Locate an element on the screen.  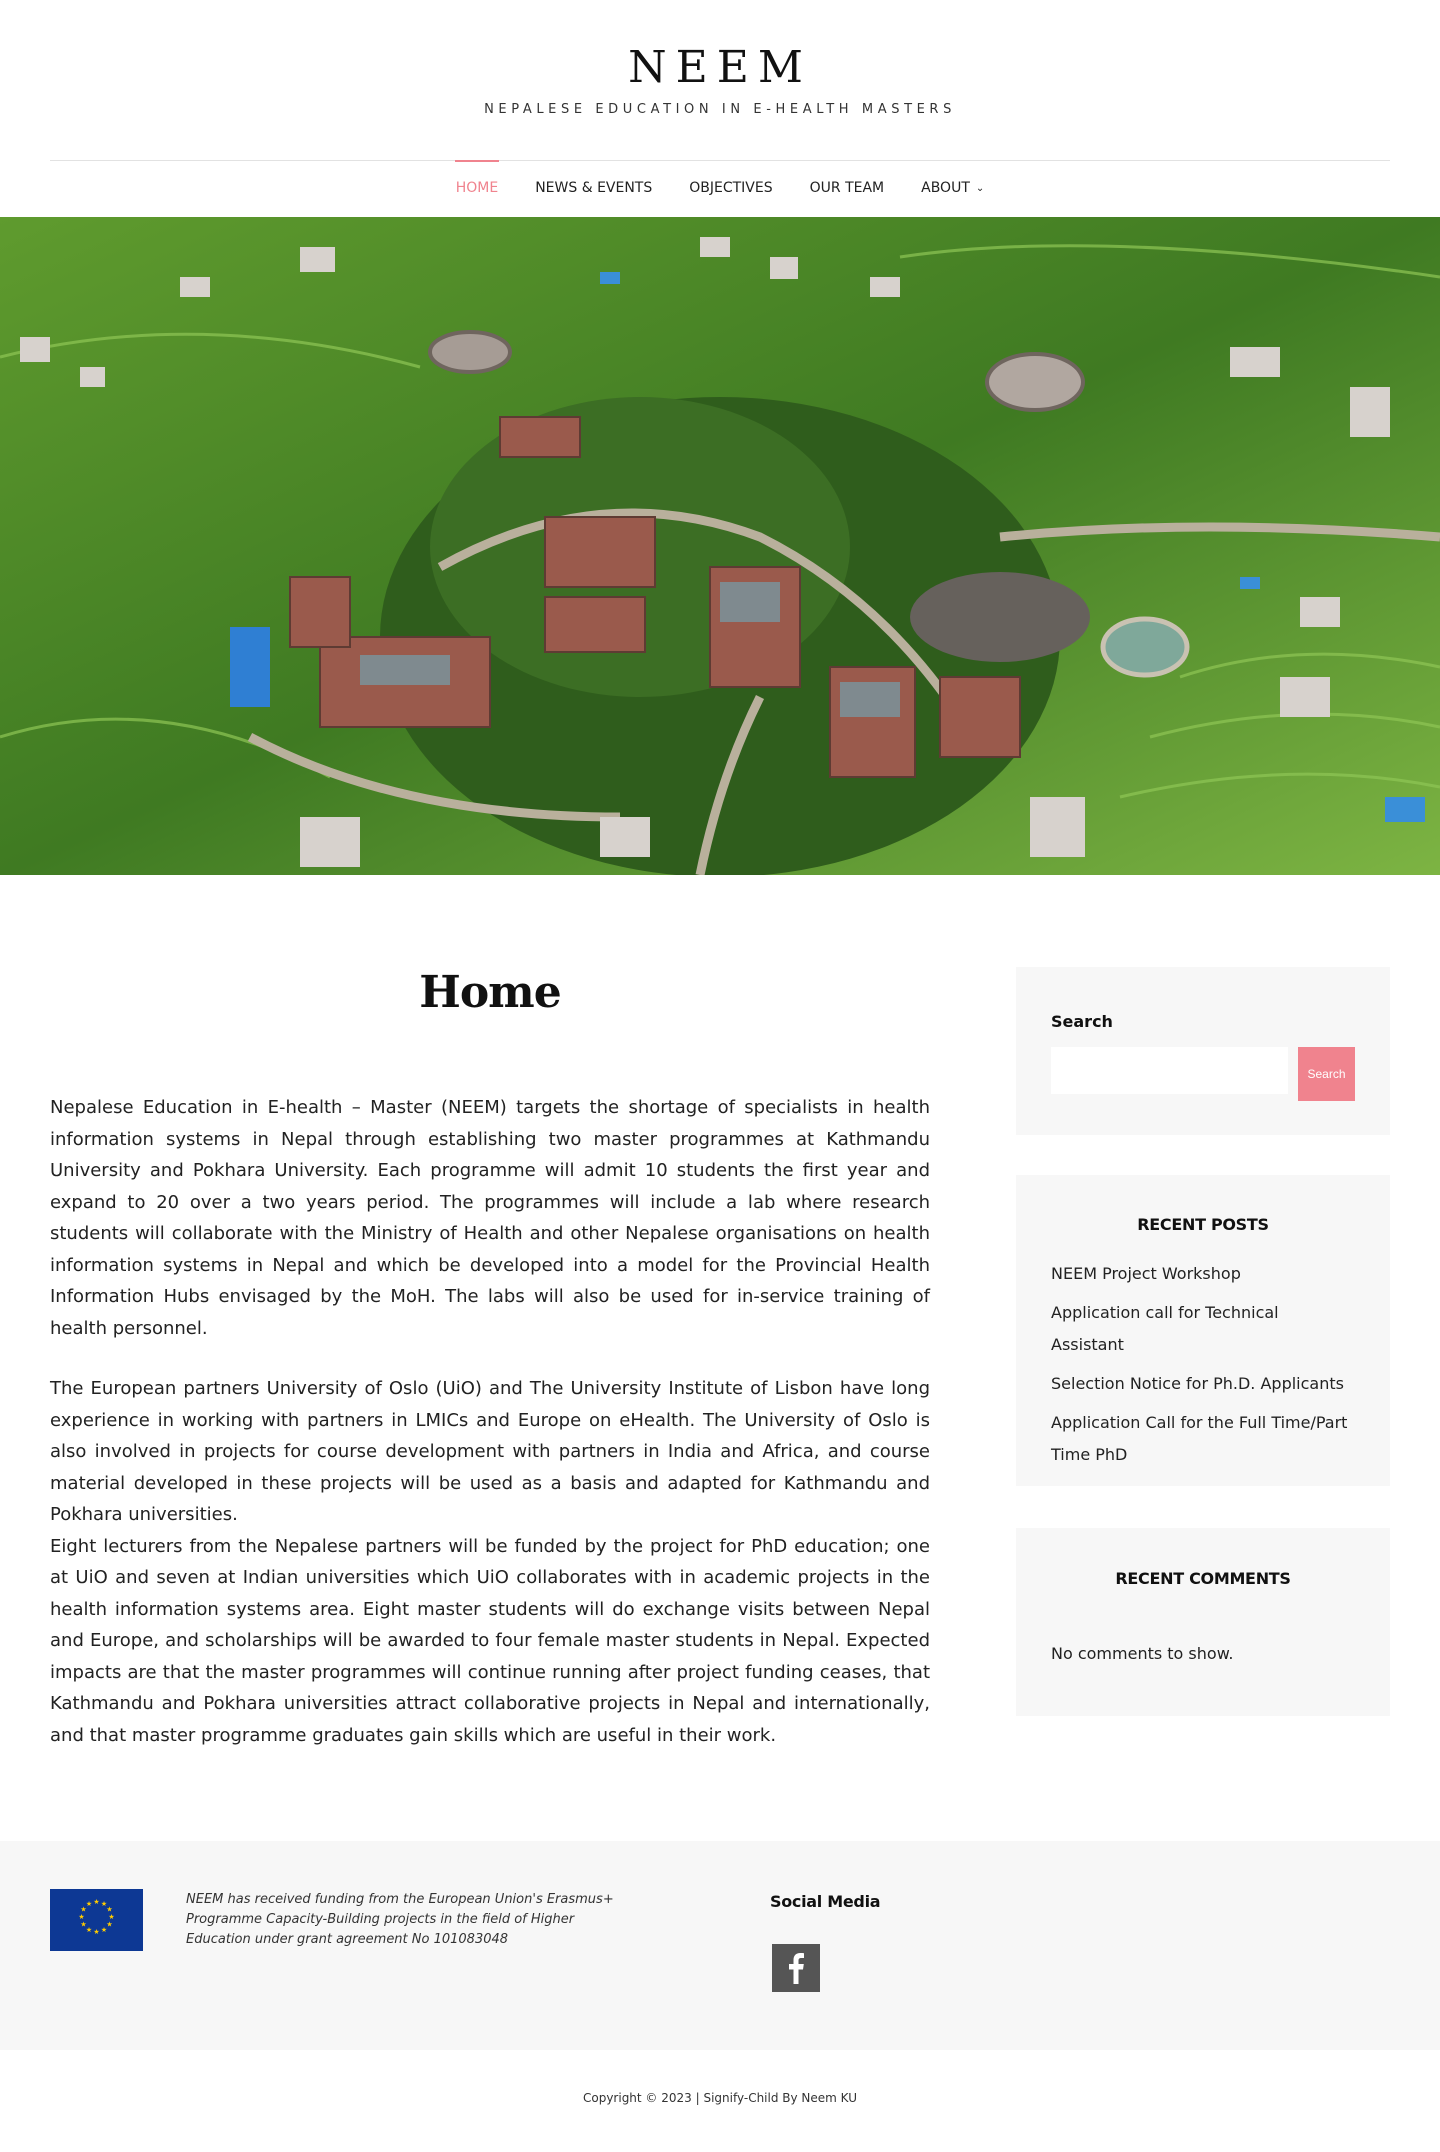
nav-item-about: About ⌄ is located at coordinates (953, 189).